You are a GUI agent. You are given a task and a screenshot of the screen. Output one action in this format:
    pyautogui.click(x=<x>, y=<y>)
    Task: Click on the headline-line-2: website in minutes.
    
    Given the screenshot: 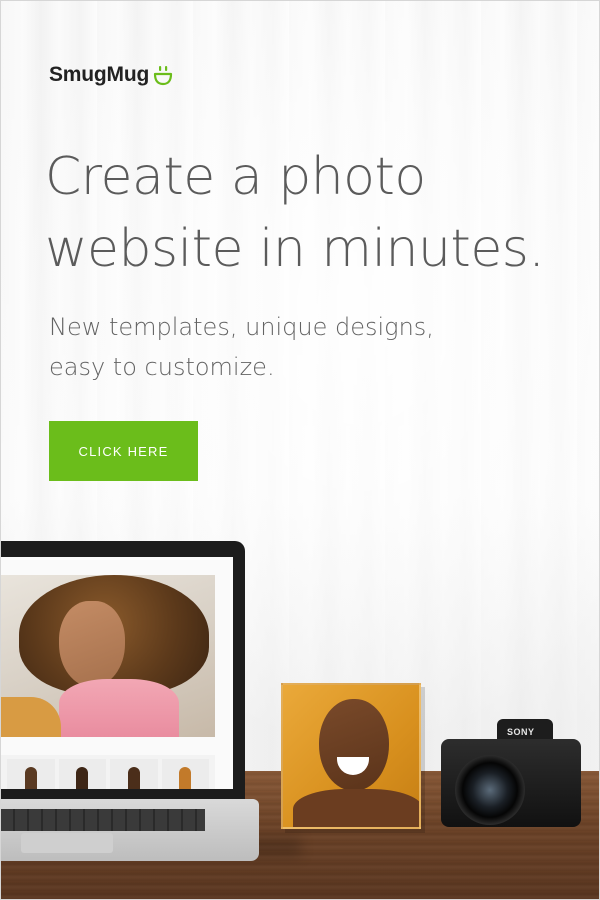 What is the action you would take?
    pyautogui.click(x=295, y=249)
    